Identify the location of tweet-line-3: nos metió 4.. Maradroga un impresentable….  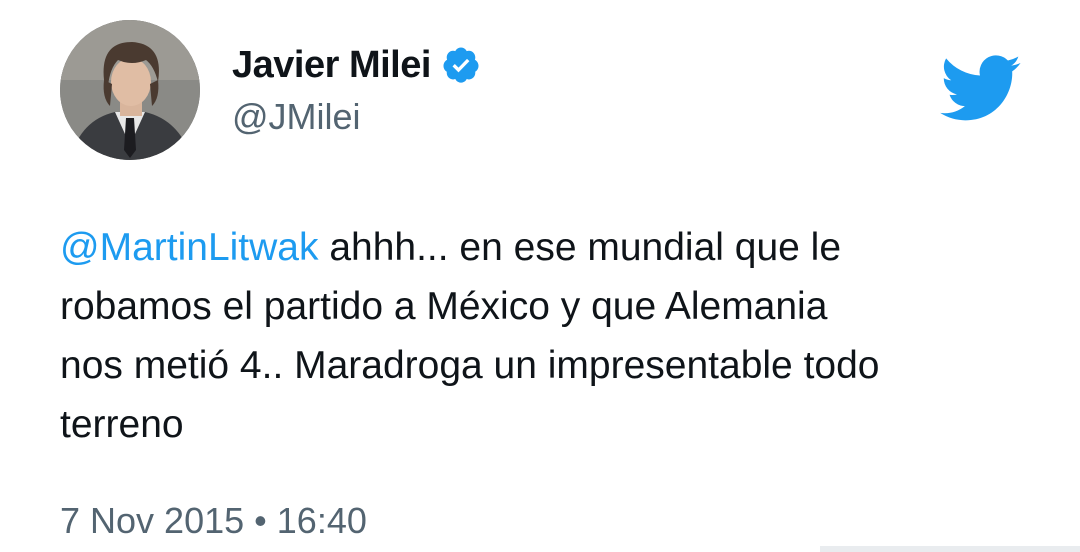
(470, 365).